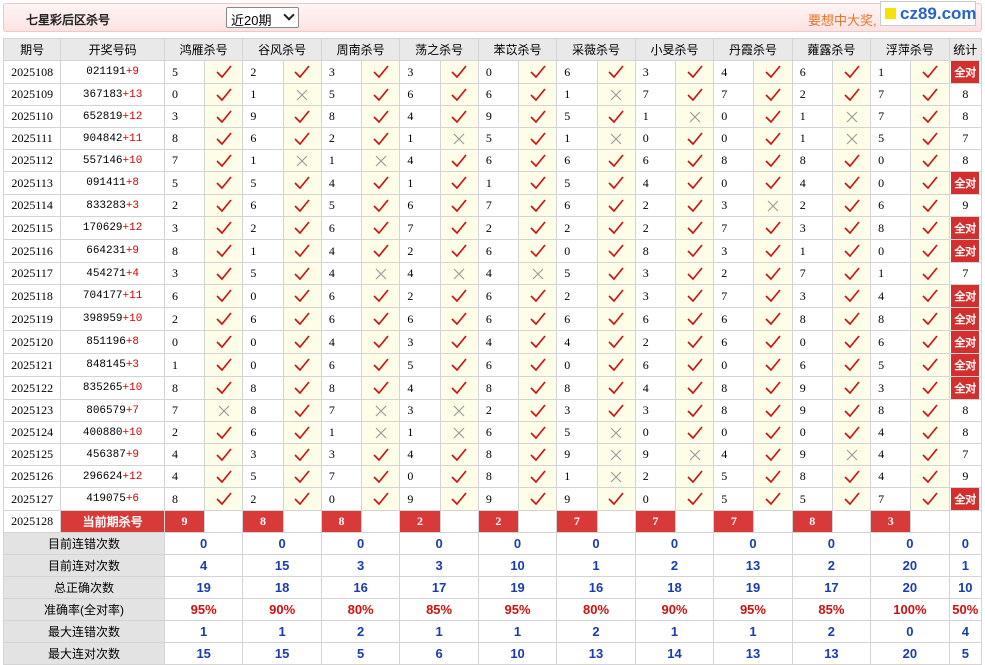 The image size is (985, 665). Describe the element at coordinates (132, 72) in the screenshot. I see `draw-back: +9` at that location.